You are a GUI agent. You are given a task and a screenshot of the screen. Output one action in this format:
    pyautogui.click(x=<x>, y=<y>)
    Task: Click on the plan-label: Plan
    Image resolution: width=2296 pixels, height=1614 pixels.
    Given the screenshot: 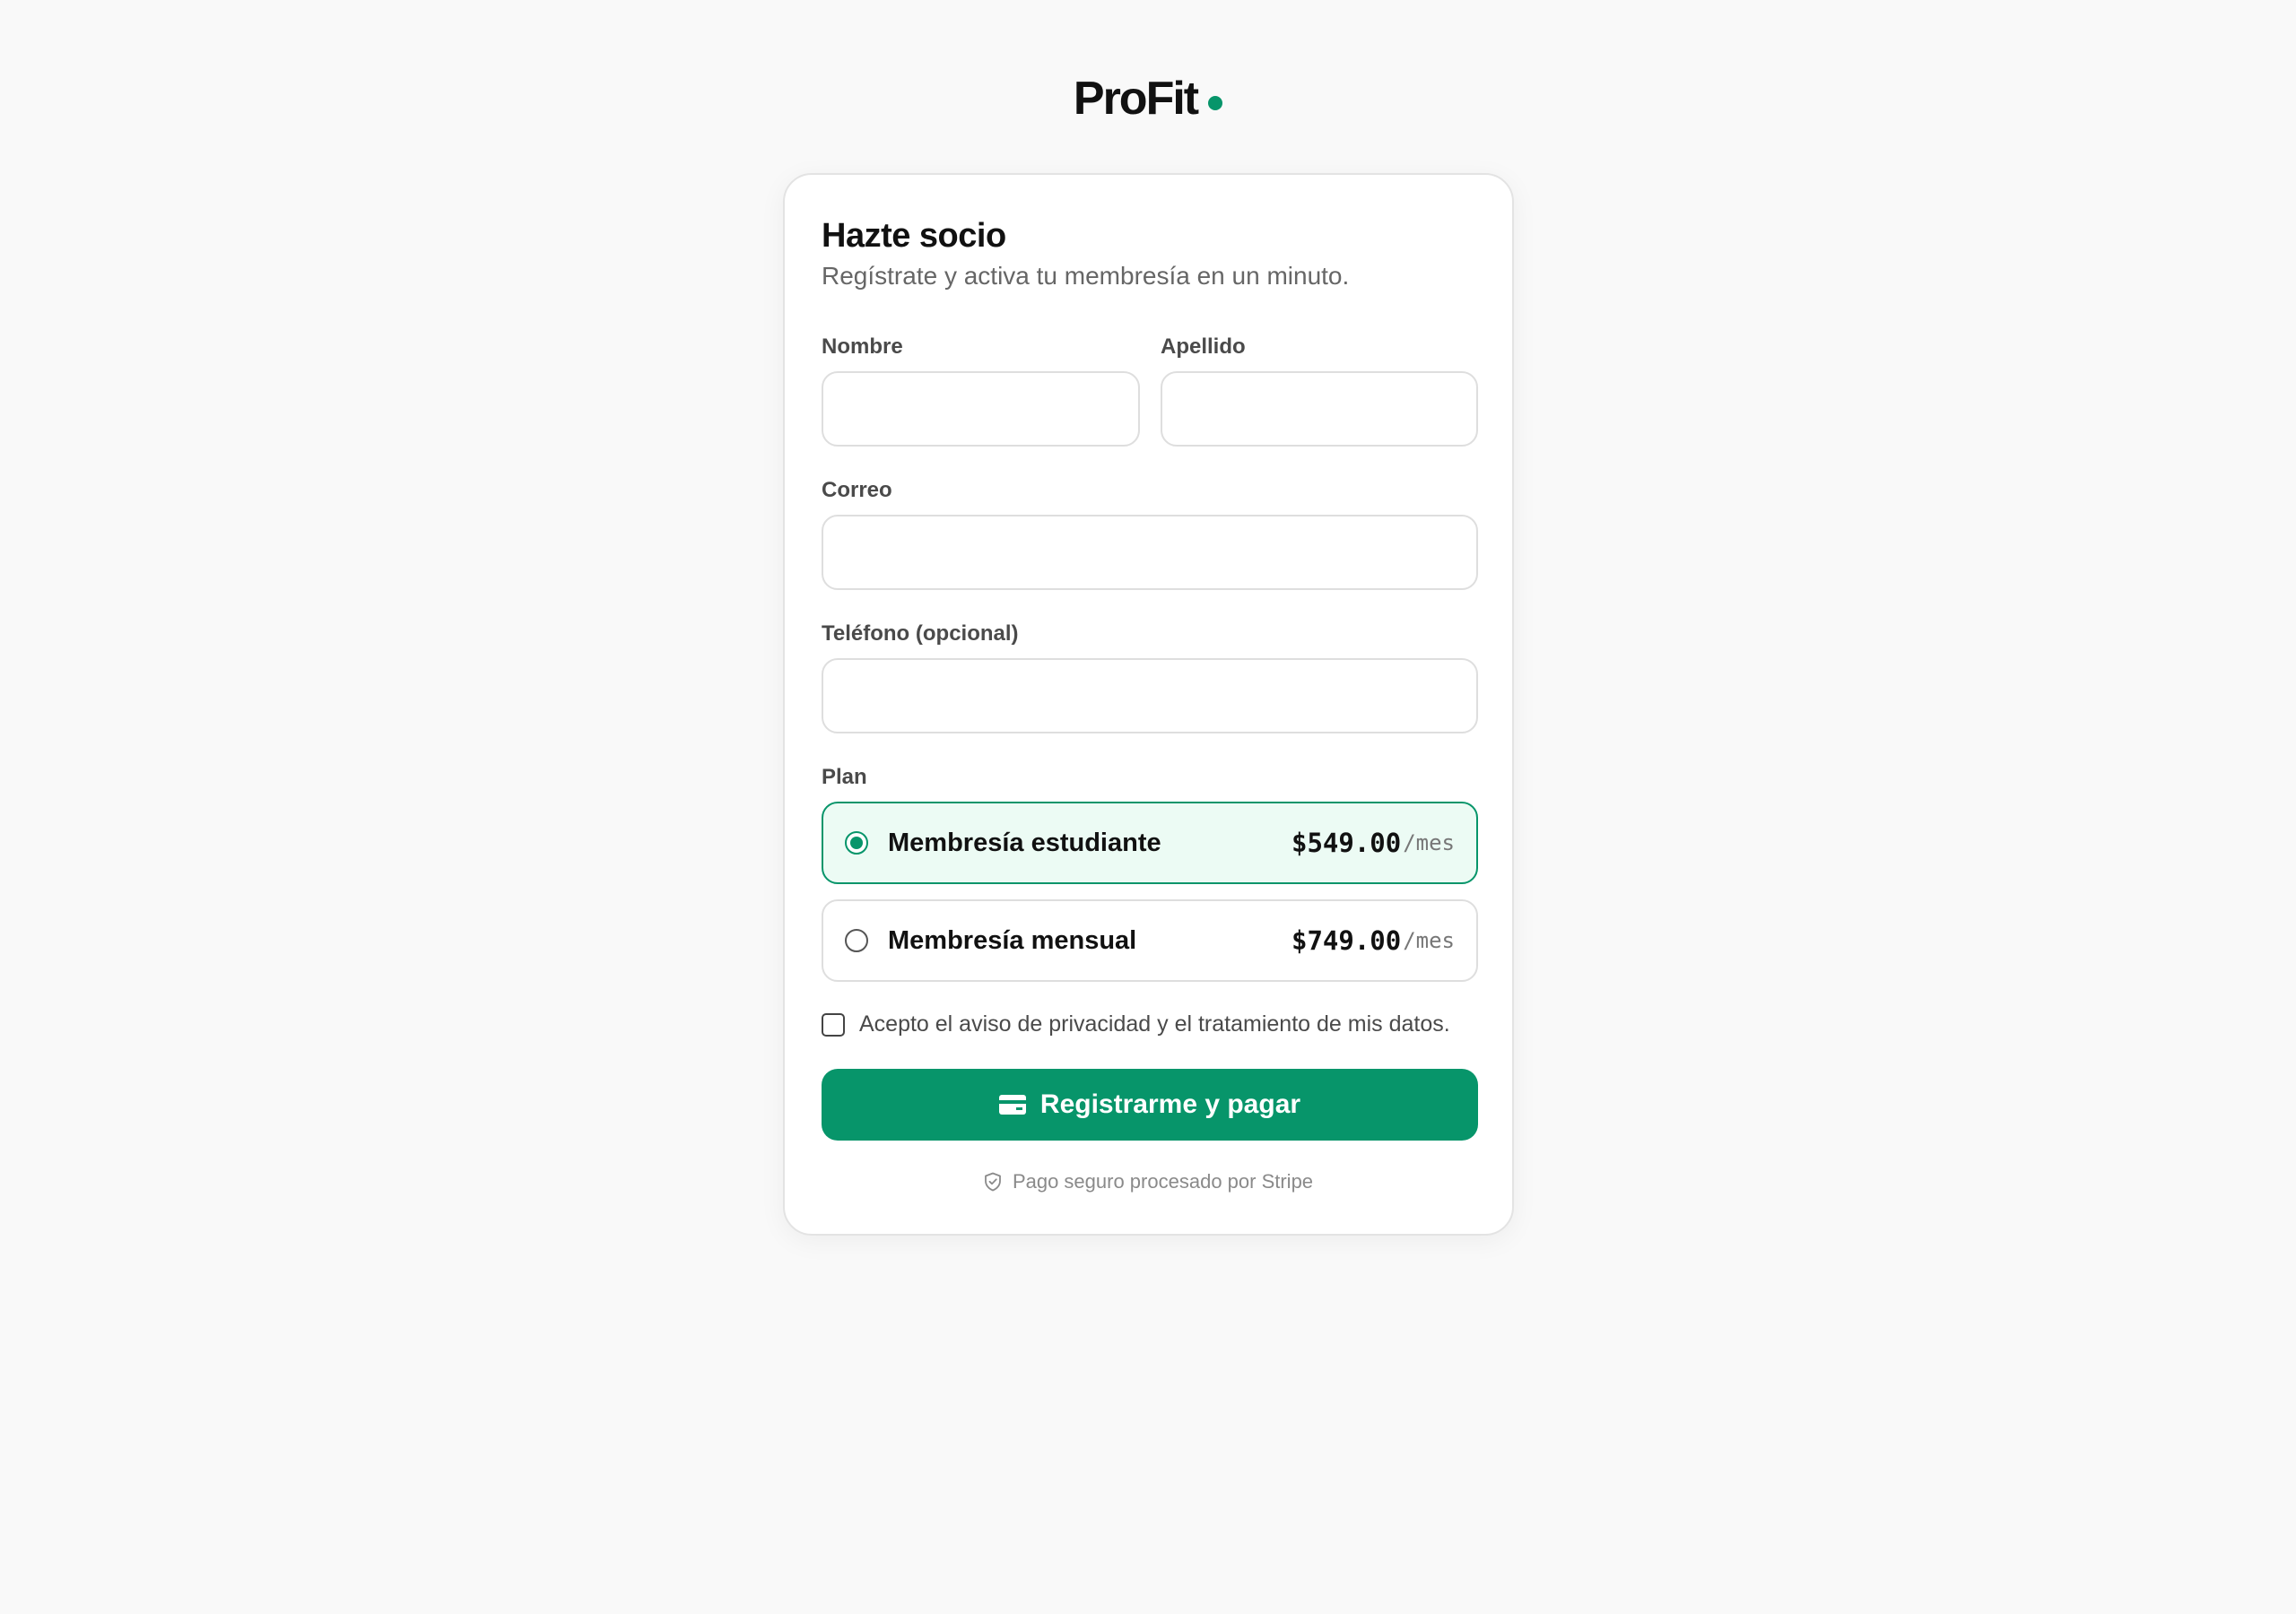 What is the action you would take?
    pyautogui.click(x=844, y=777)
    